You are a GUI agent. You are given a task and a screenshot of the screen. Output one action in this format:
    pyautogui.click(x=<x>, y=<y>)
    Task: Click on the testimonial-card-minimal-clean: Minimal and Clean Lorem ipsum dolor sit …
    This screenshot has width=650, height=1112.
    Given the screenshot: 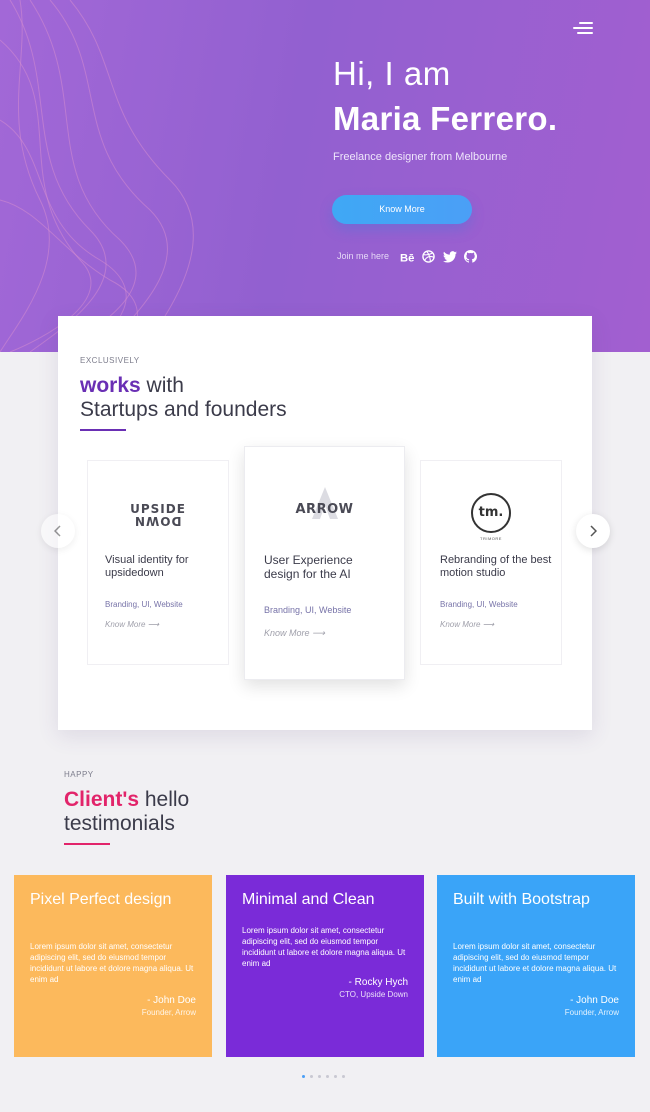 What is the action you would take?
    pyautogui.click(x=325, y=966)
    